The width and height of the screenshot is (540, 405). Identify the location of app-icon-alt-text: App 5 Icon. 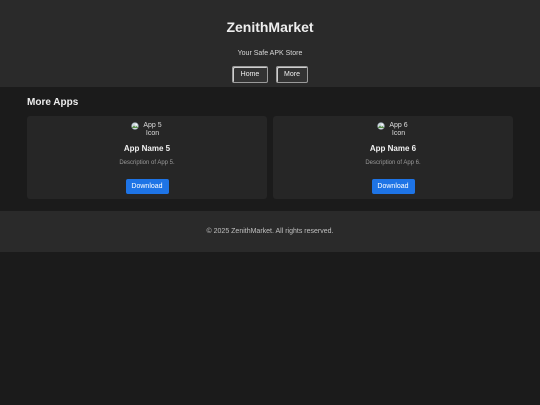
(153, 130).